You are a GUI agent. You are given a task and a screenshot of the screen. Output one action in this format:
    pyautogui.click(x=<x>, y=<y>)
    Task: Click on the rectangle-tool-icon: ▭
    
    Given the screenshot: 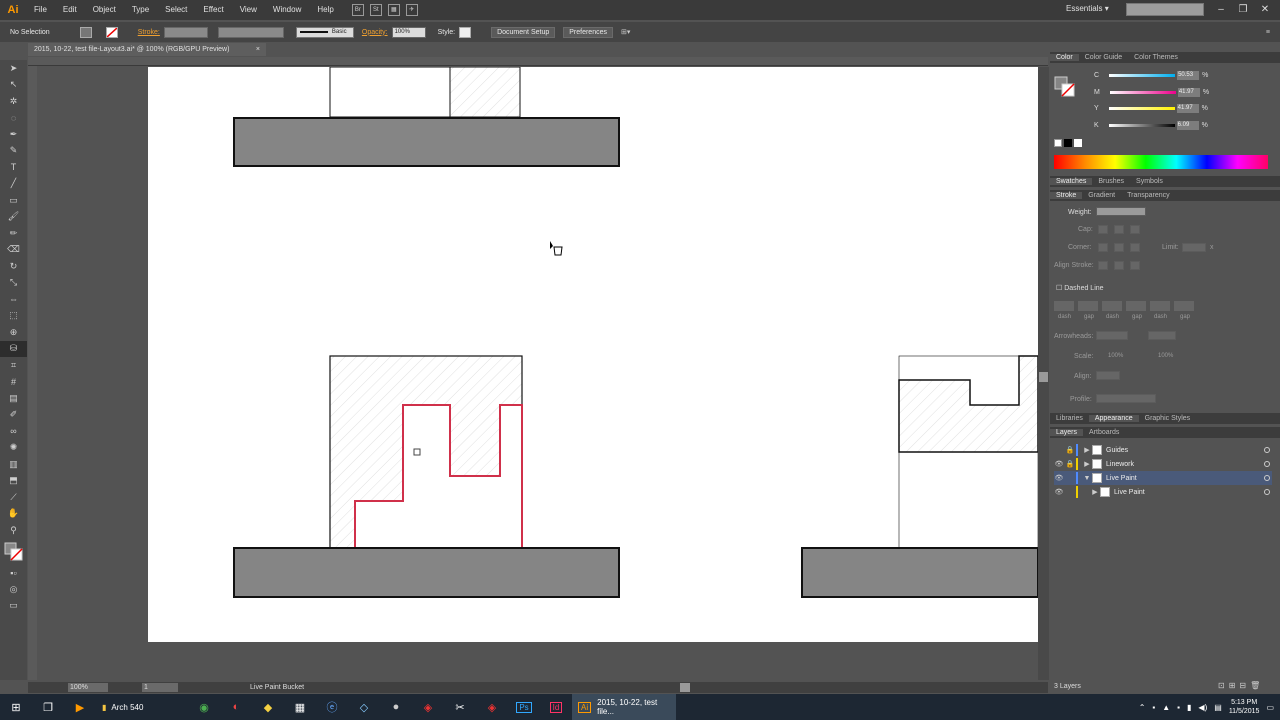 What is the action you would take?
    pyautogui.click(x=13, y=200)
    